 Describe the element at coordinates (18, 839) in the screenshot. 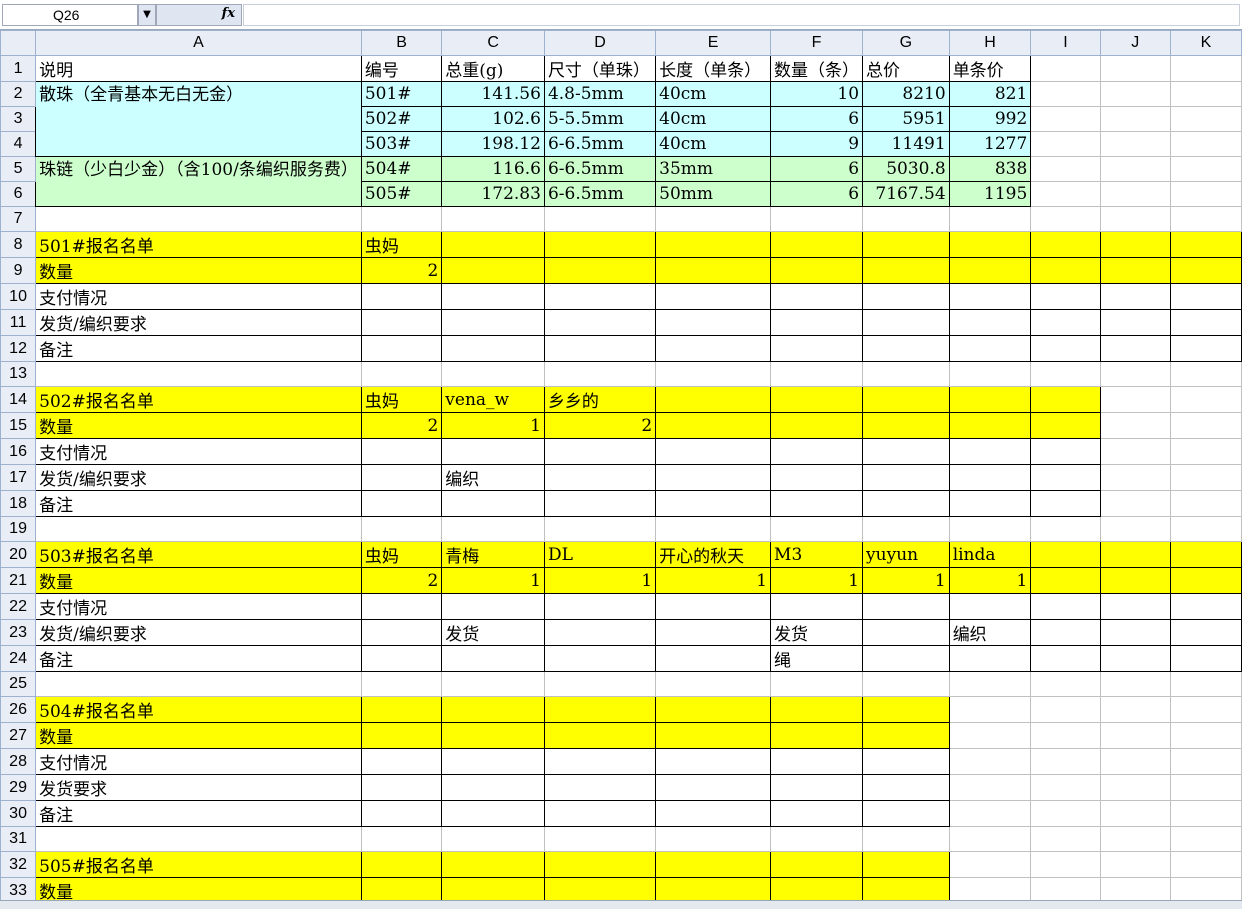

I see `row-header: 31` at that location.